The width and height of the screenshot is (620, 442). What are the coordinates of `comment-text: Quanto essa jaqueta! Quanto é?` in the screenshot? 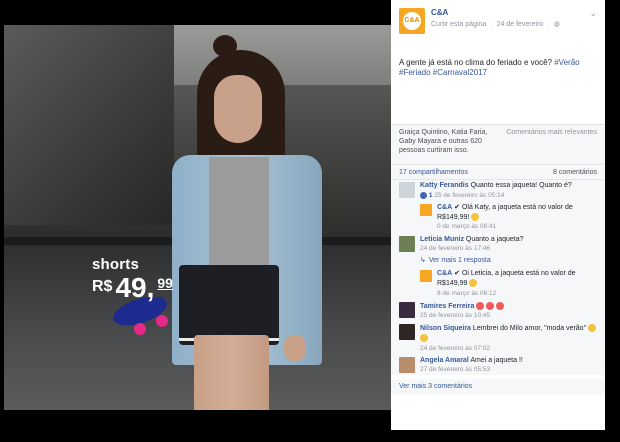 It's located at (521, 185).